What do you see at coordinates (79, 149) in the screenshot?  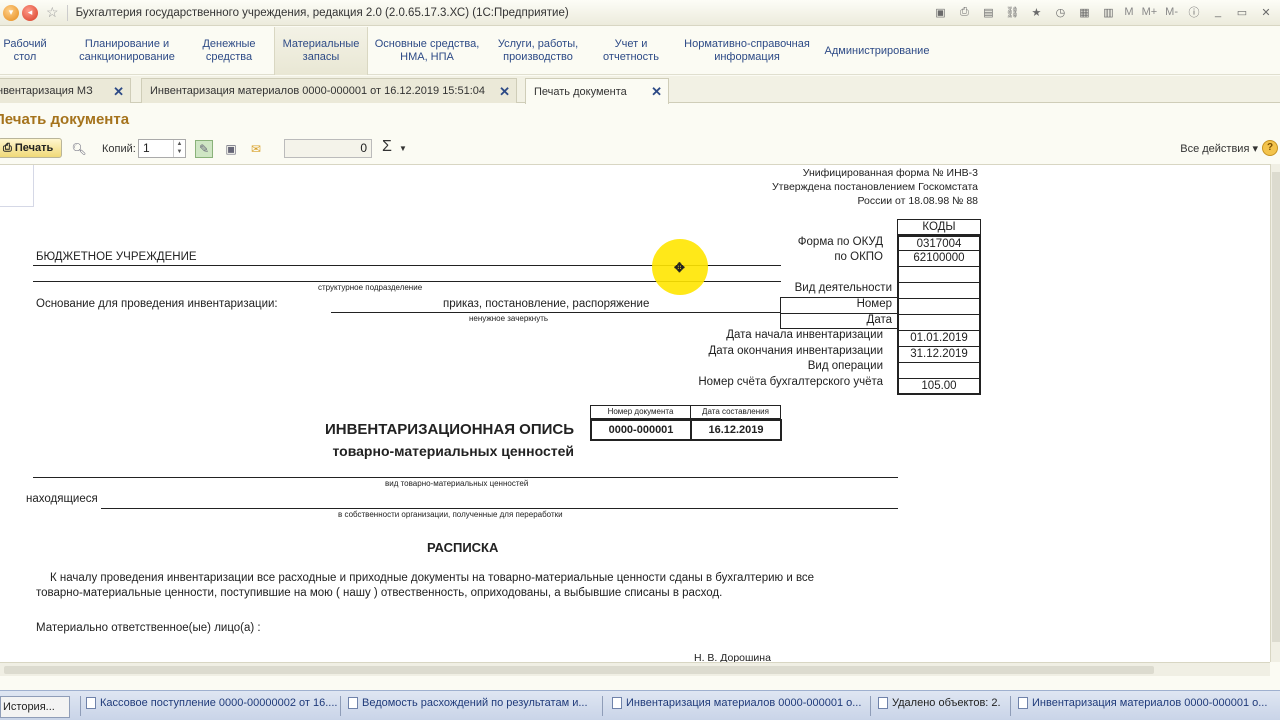 I see `preview-icon: 🔍︎` at bounding box center [79, 149].